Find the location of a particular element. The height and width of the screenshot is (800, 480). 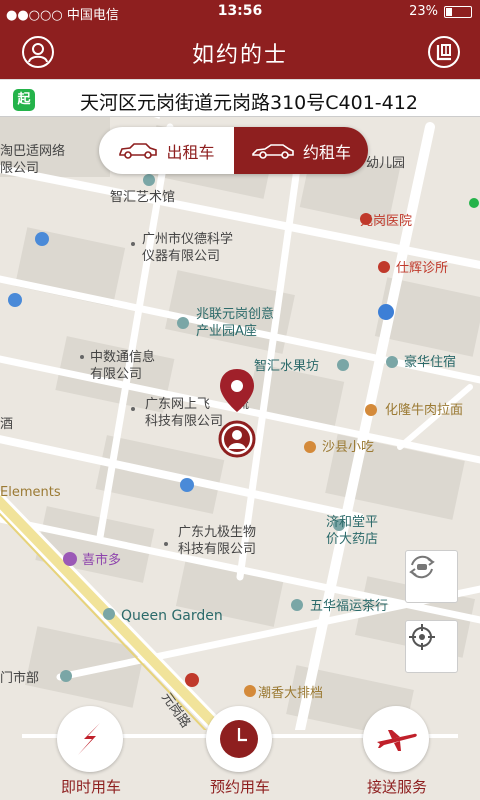

service-selector: 即时用车 预约用车 接送服务 is located at coordinates (240, 753).